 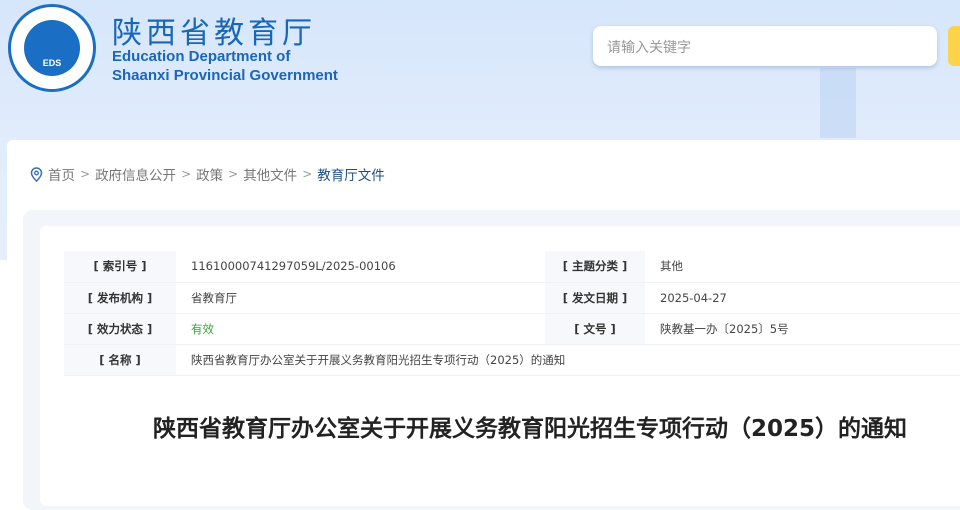 What do you see at coordinates (225, 75) in the screenshot?
I see `site-name-en-line2: Shaanxi Provincial Government` at bounding box center [225, 75].